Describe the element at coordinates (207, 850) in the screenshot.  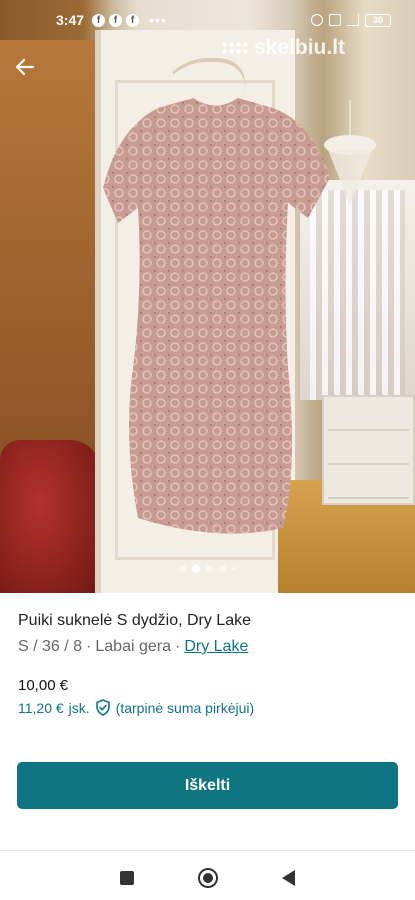
I see `bottom-divider` at that location.